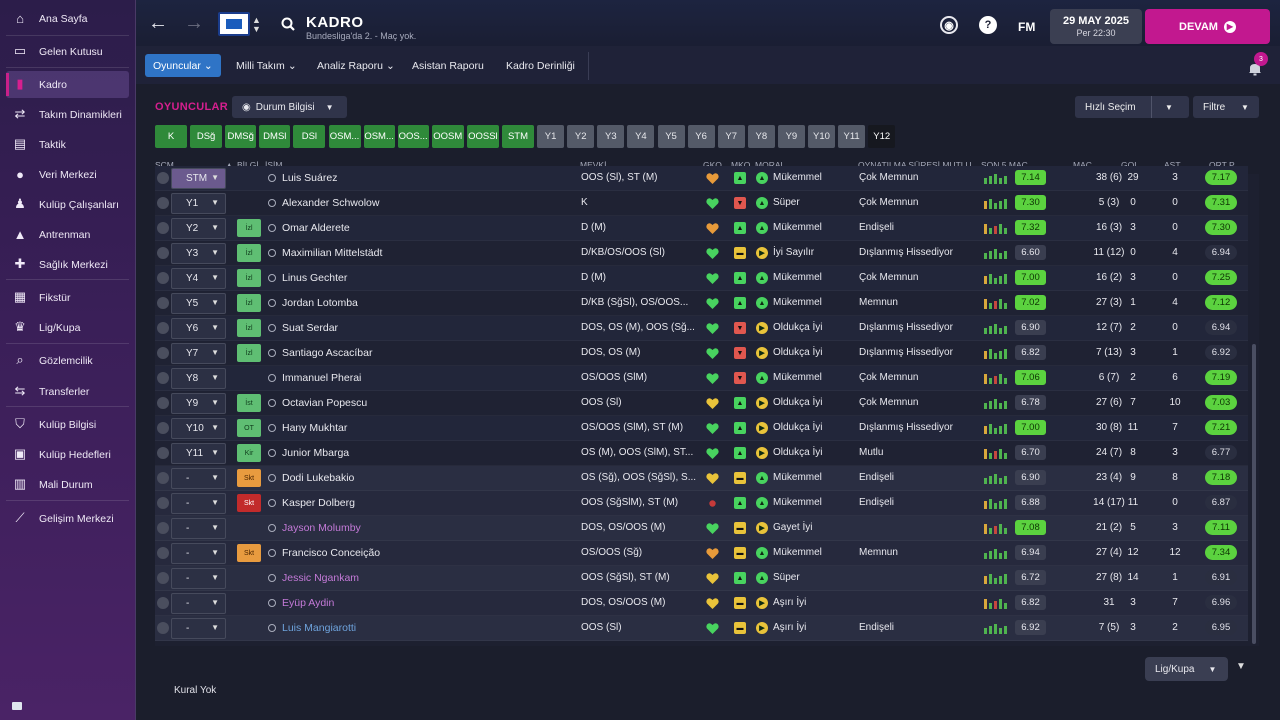 The width and height of the screenshot is (1280, 720). What do you see at coordinates (1258, 65) in the screenshot?
I see `notification-bell-icon: 3` at bounding box center [1258, 65].